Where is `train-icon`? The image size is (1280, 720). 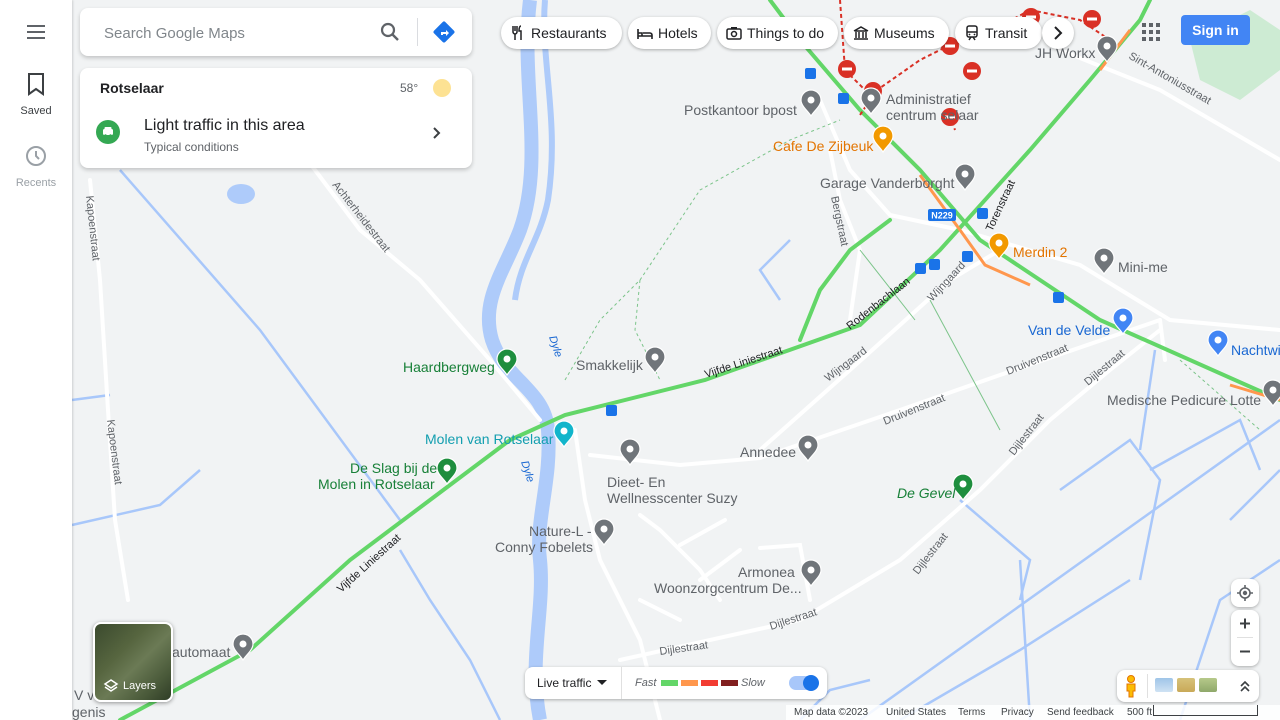 train-icon is located at coordinates (972, 33).